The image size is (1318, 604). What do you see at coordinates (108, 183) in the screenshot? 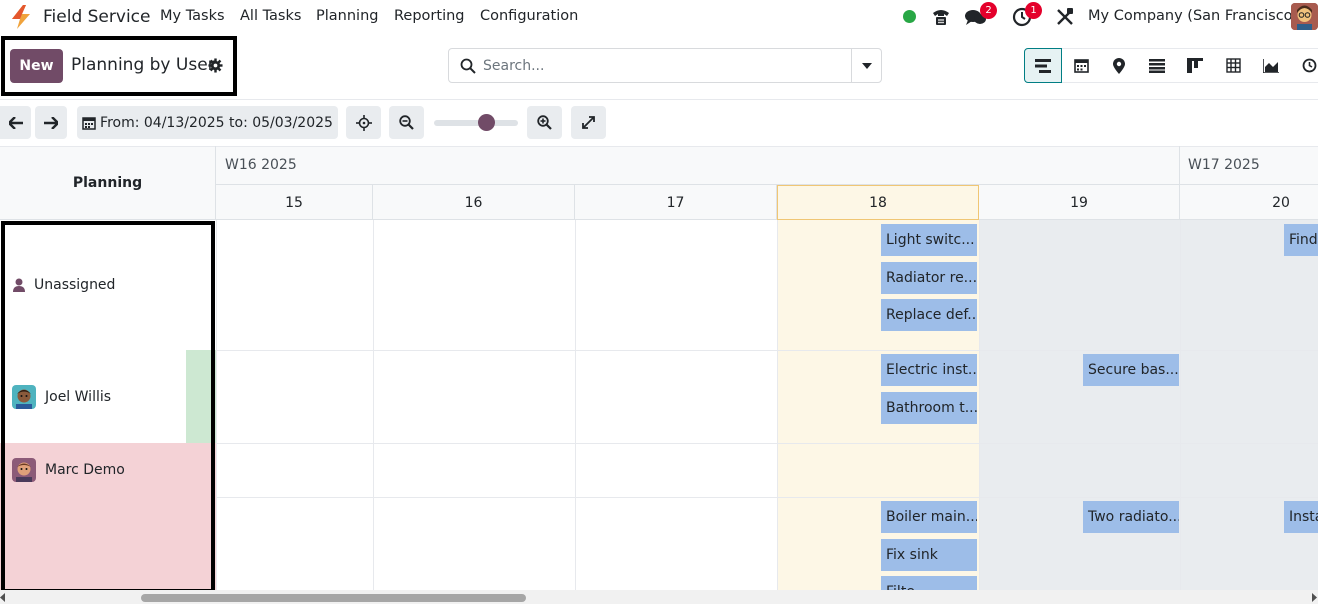
I see `gantt-row-header-title: Planning` at bounding box center [108, 183].